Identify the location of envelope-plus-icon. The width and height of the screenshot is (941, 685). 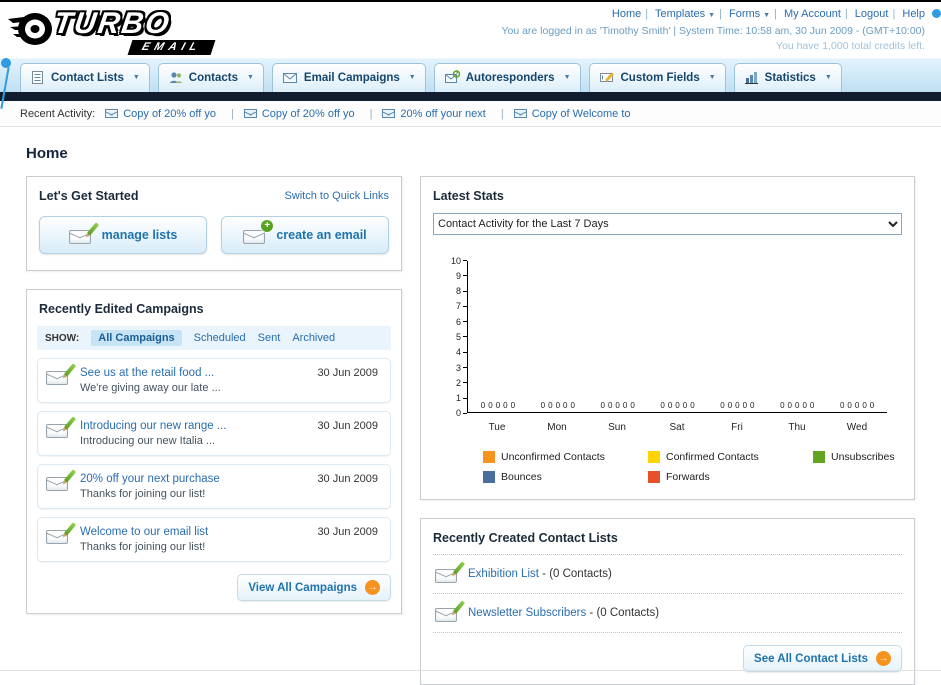
(258, 232).